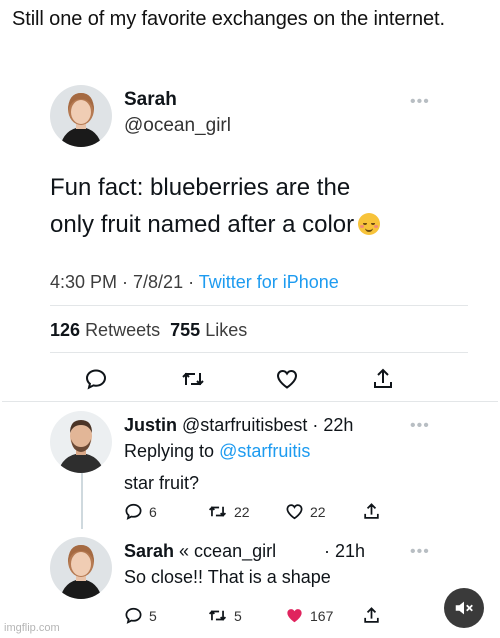 This screenshot has height=638, width=500. What do you see at coordinates (318, 511) in the screenshot?
I see `reply-1-like-count: 22` at bounding box center [318, 511].